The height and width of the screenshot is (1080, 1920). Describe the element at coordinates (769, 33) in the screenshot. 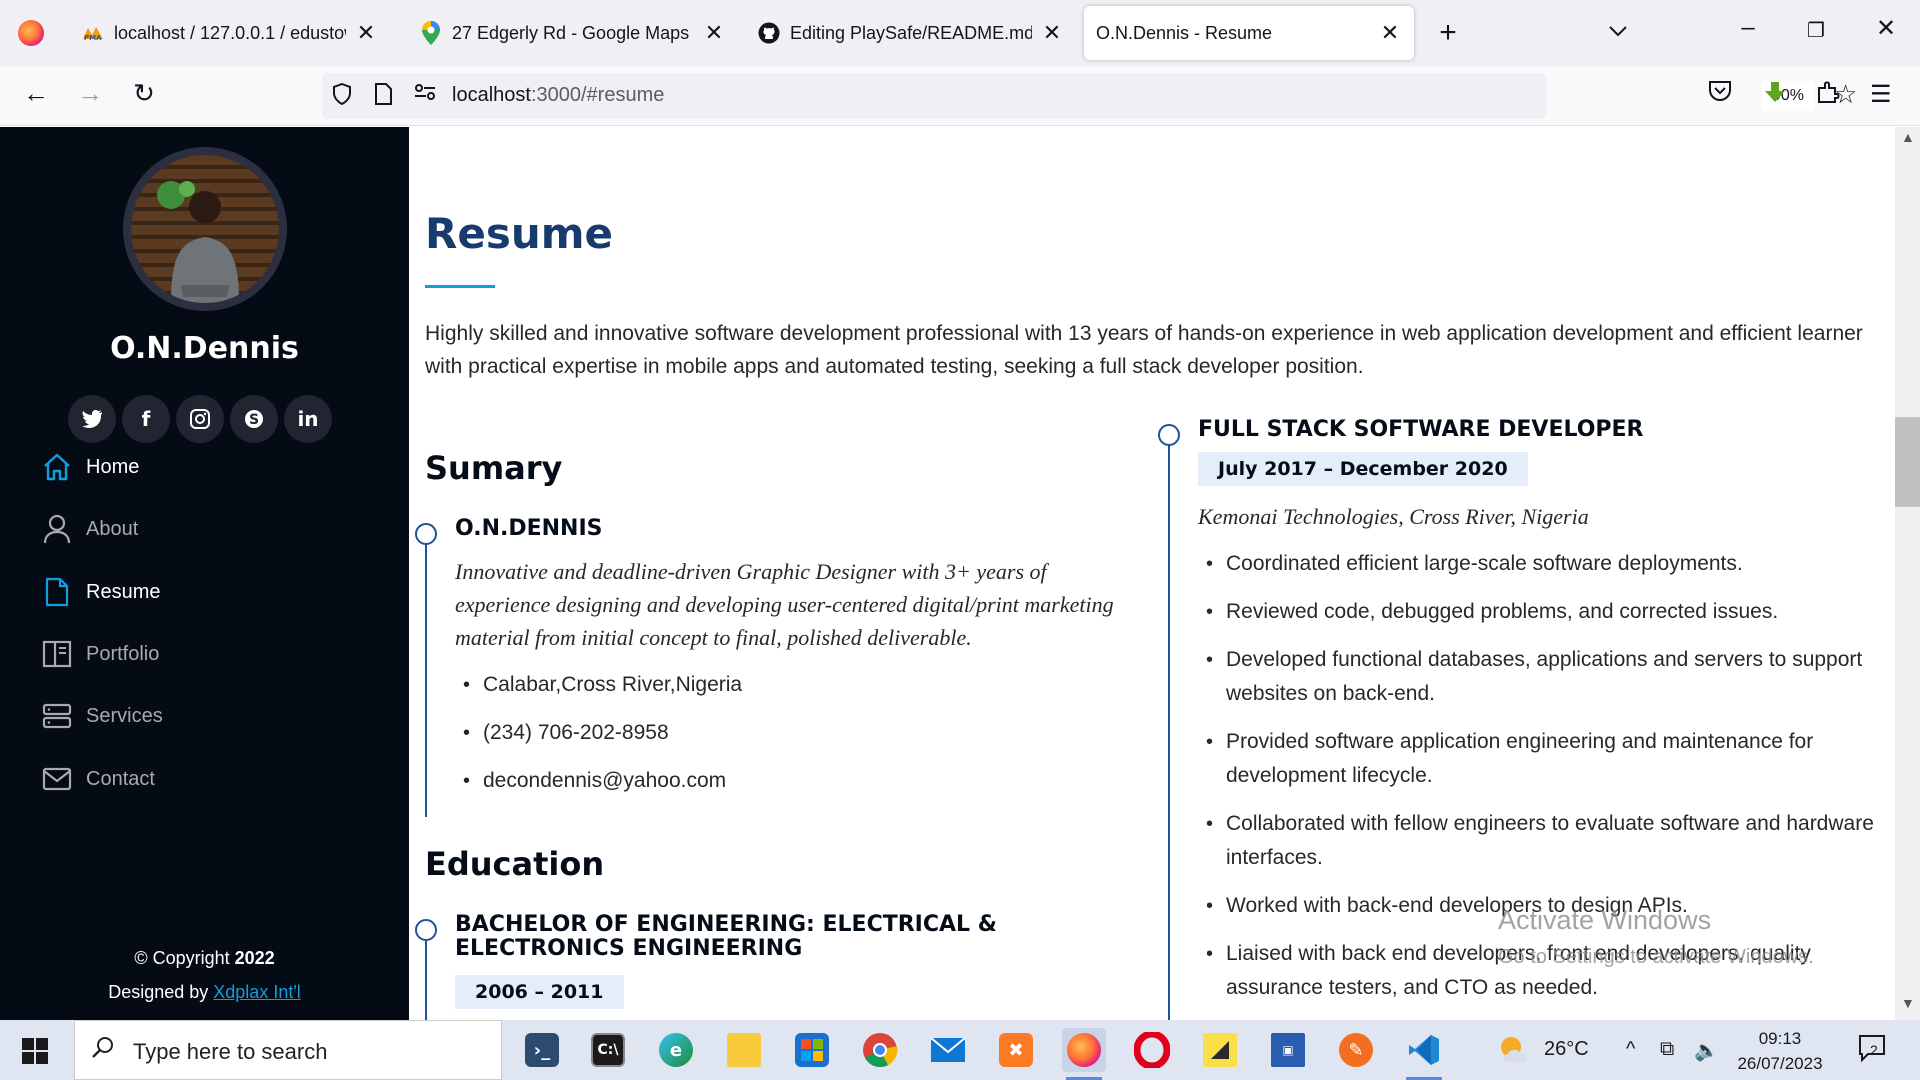

I see `github-icon` at that location.